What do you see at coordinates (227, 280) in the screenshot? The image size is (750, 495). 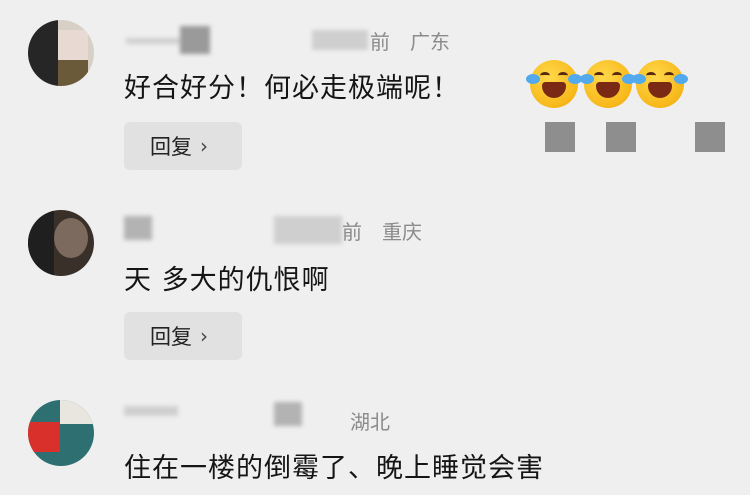 I see `comment-text: 天 多大的仇恨啊` at bounding box center [227, 280].